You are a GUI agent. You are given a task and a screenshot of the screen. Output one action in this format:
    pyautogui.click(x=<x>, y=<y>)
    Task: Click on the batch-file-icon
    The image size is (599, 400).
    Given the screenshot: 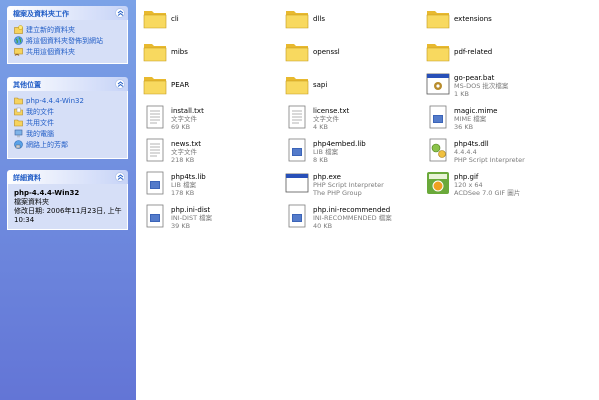 What is the action you would take?
    pyautogui.click(x=438, y=84)
    